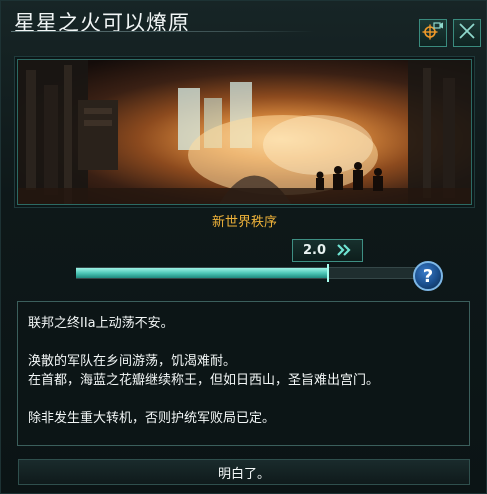 The image size is (487, 494). What do you see at coordinates (132, 361) in the screenshot?
I see `message-line: 涣散的军队在乡间游荡，饥渴难耐。` at bounding box center [132, 361].